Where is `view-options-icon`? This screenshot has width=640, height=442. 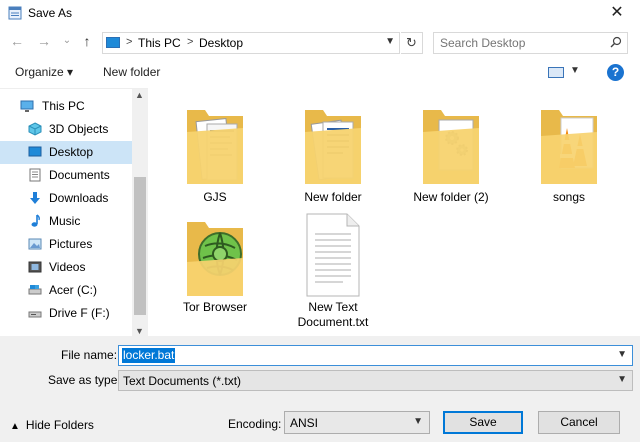
view-options-icon is located at coordinates (556, 72).